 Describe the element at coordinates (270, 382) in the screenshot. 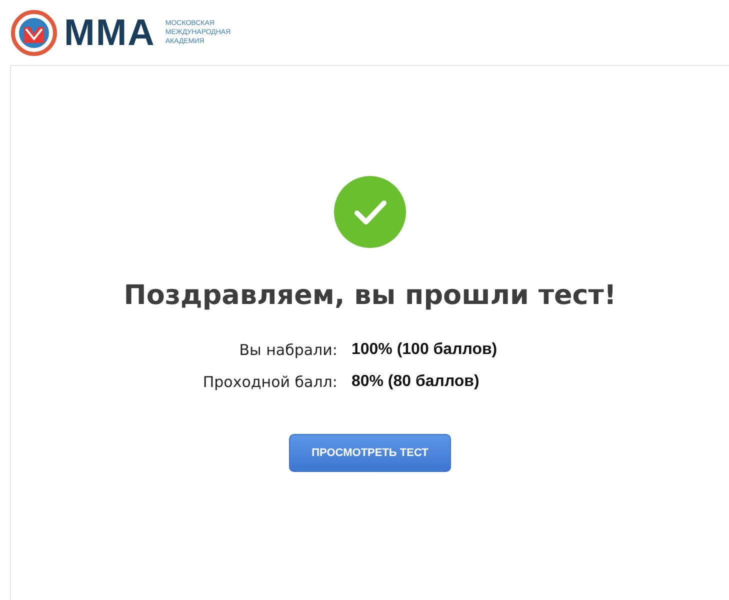

I see `score-label: Проходной балл:` at that location.